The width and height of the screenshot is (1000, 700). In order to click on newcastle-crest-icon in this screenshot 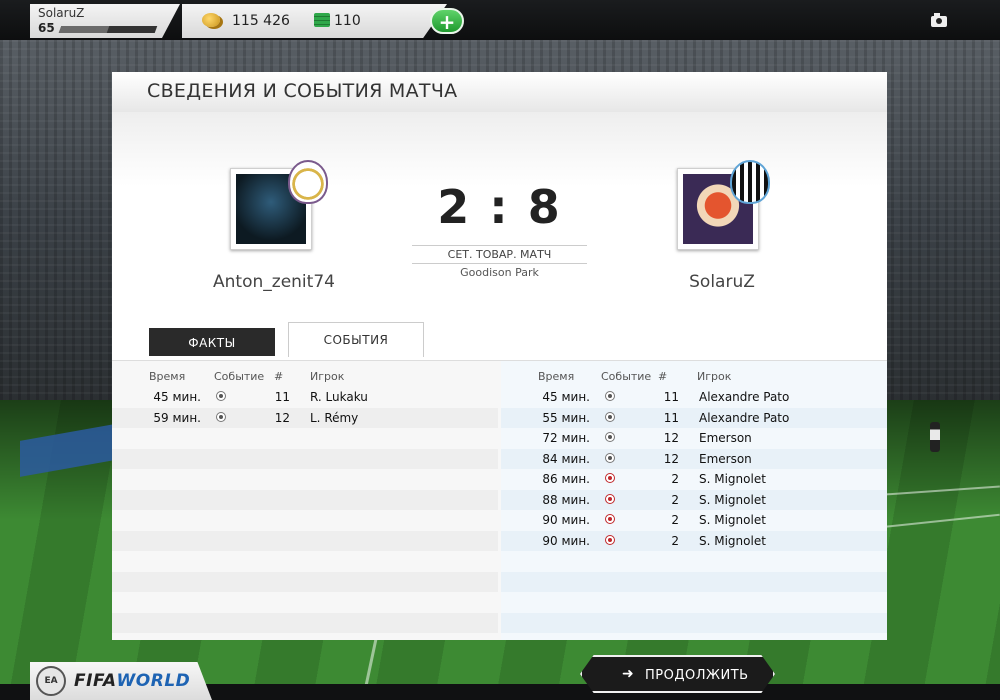, I will do `click(750, 182)`.